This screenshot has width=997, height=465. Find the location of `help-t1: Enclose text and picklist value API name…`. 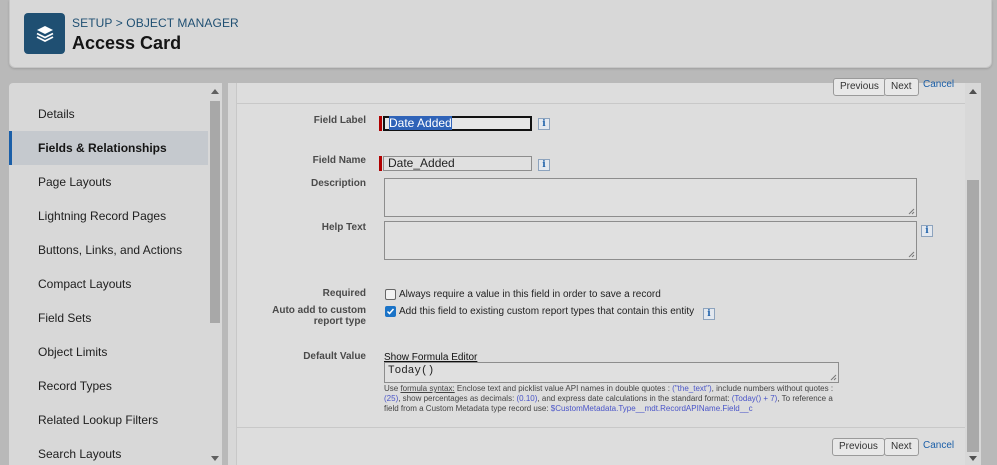

help-t1: Enclose text and picklist value API name… is located at coordinates (563, 388).